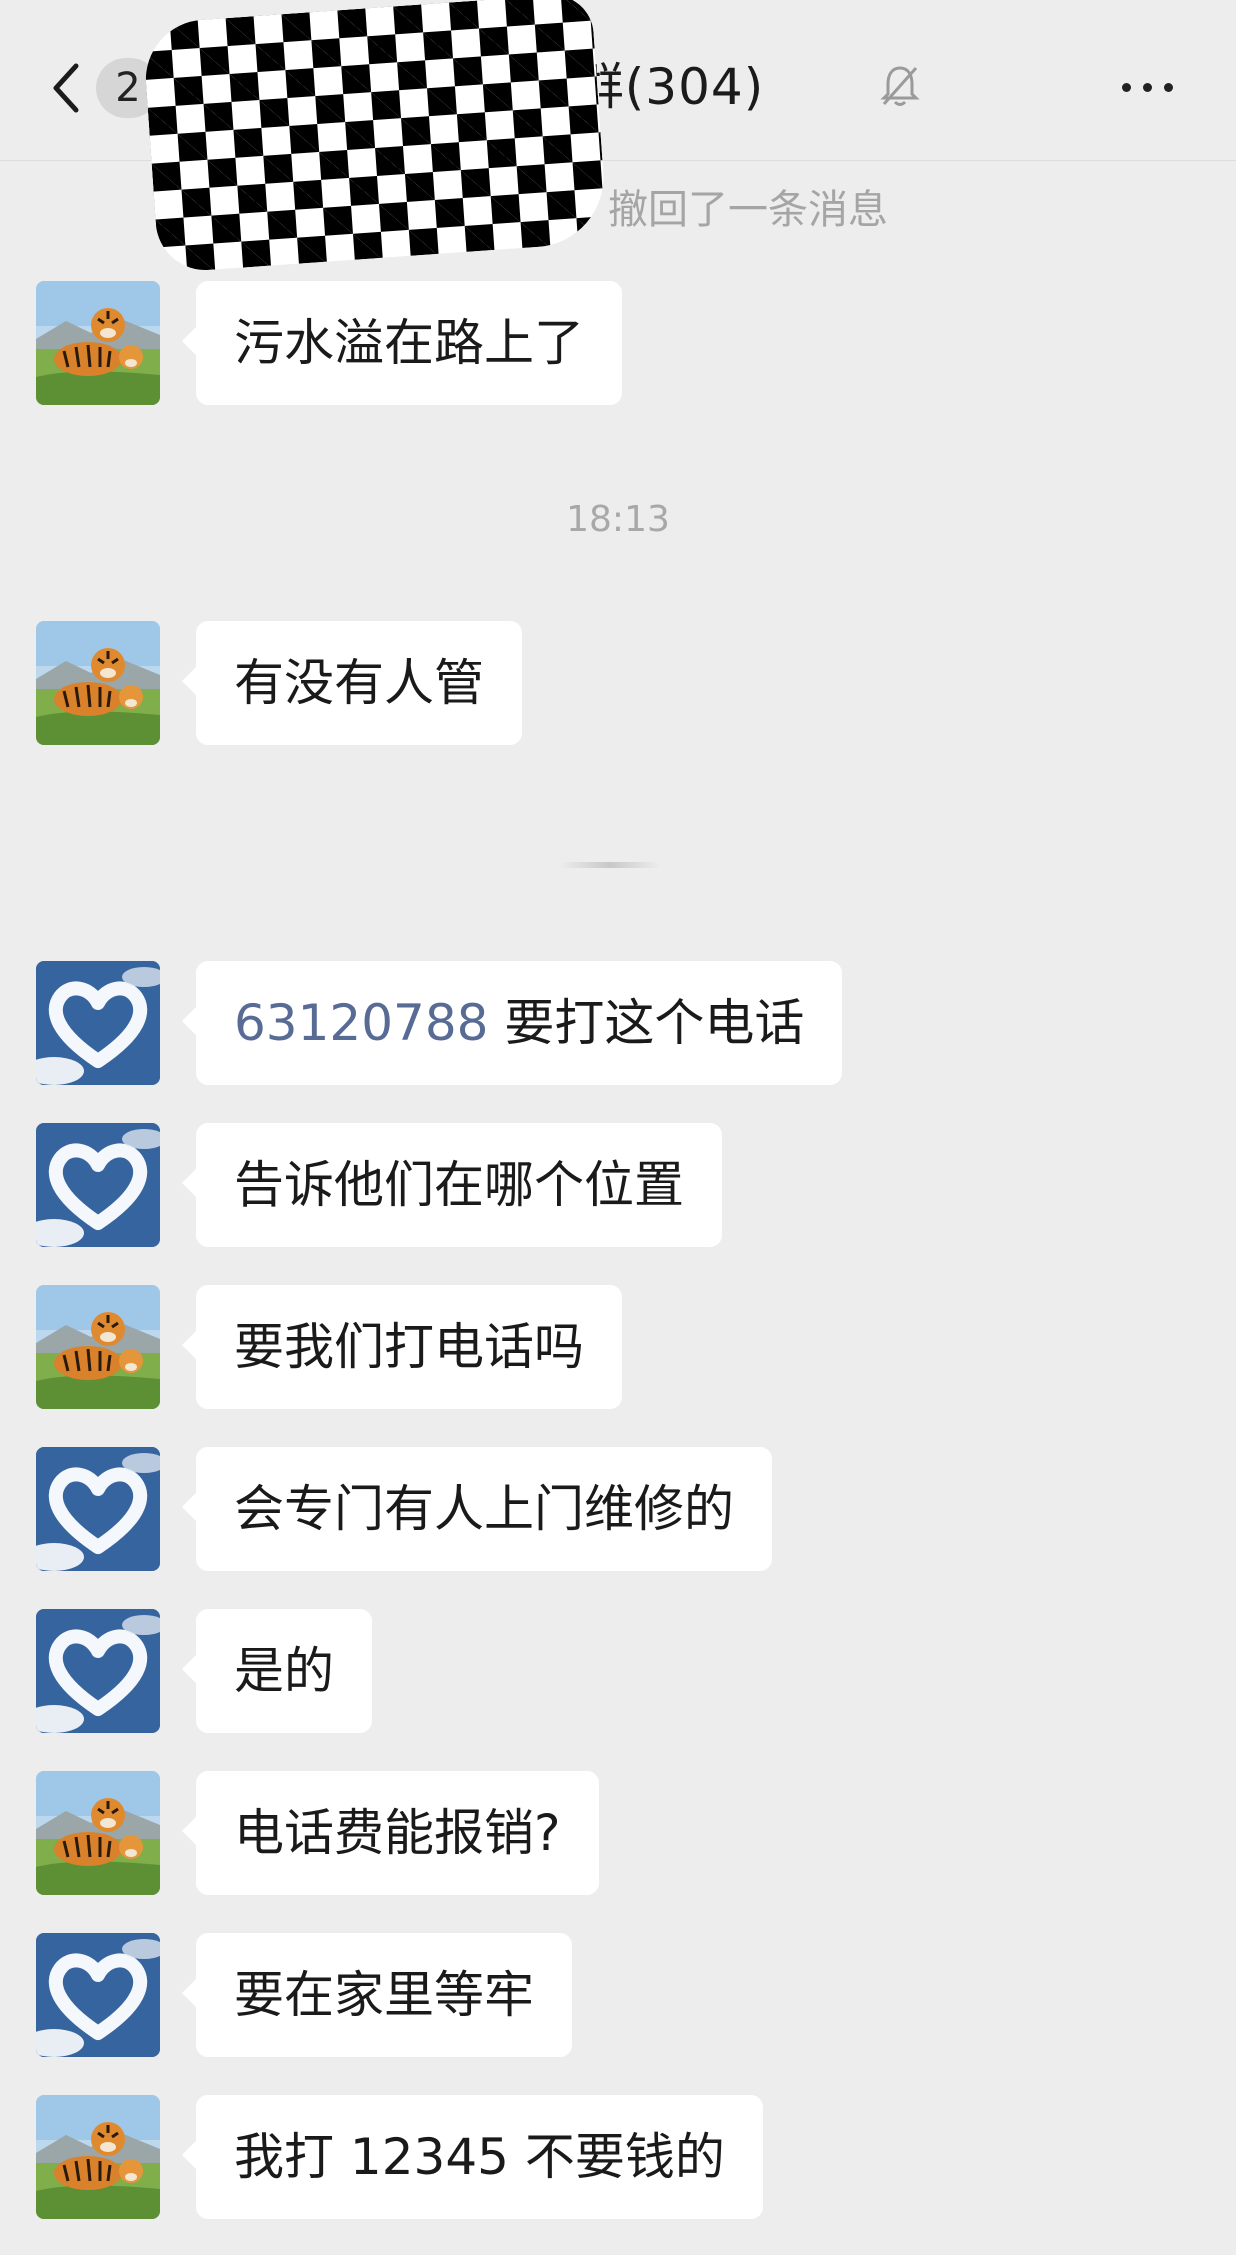 This screenshot has width=1236, height=2255. Describe the element at coordinates (452, 1185) in the screenshot. I see `message-bubble: 告诉他们在哪个位置` at that location.